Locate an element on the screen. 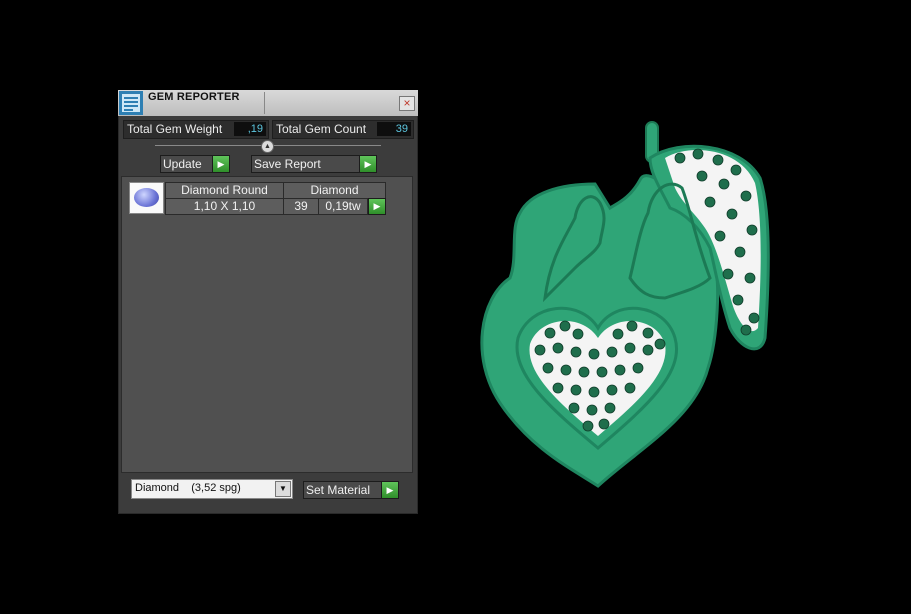 Image resolution: width=911 pixels, height=614 pixels. round-gem-icon is located at coordinates (146, 197).